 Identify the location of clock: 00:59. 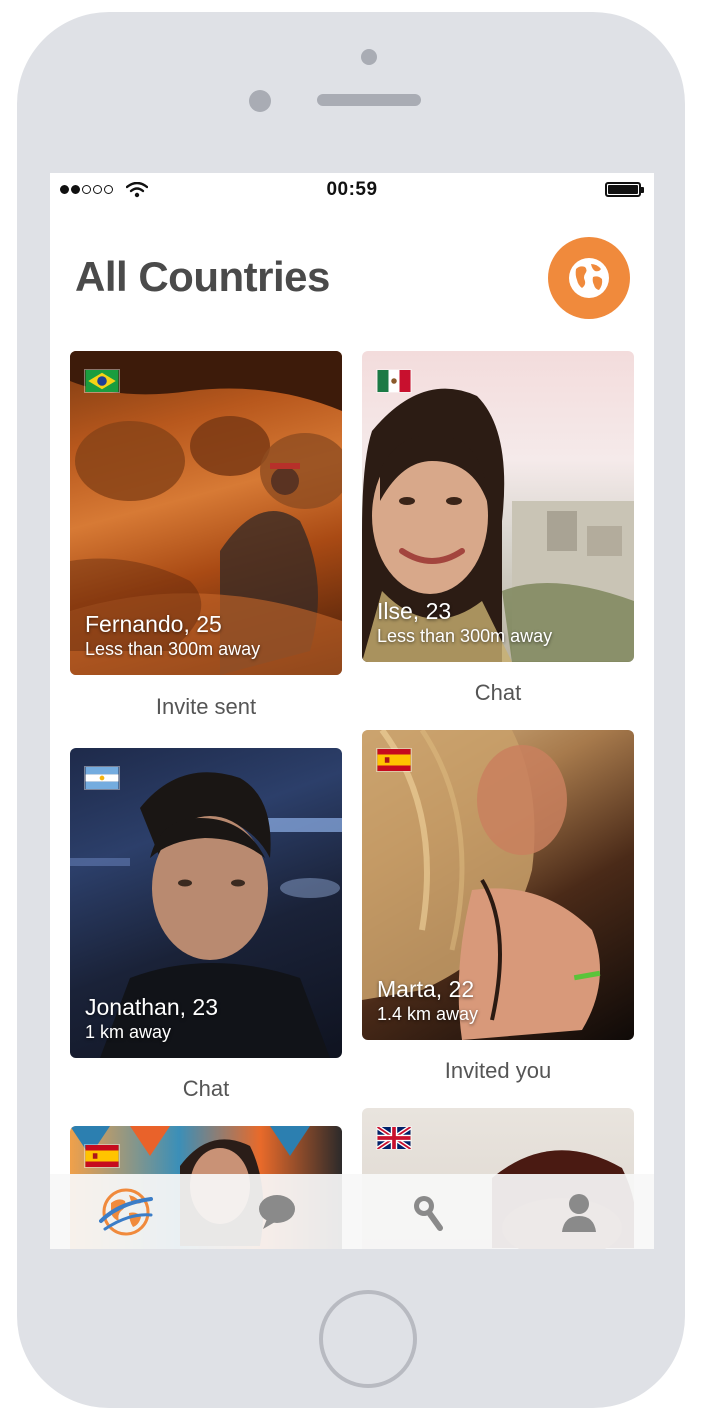
(352, 189).